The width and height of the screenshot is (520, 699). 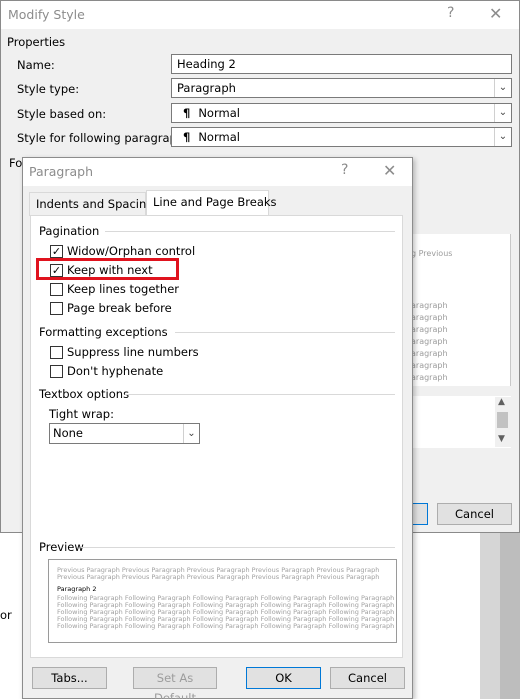 I want to click on ok-button: OK, so click(x=283, y=678).